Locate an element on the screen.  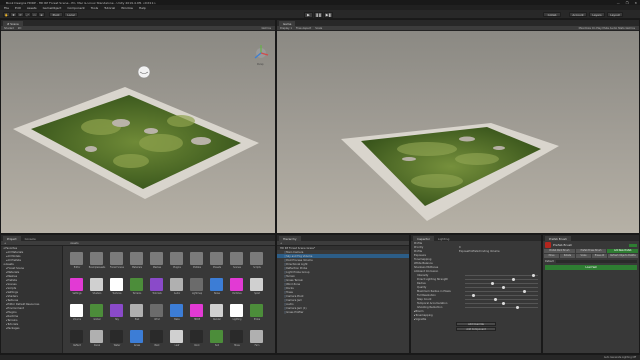
display-dropdown: Display 1 is located at coordinates (286, 28).